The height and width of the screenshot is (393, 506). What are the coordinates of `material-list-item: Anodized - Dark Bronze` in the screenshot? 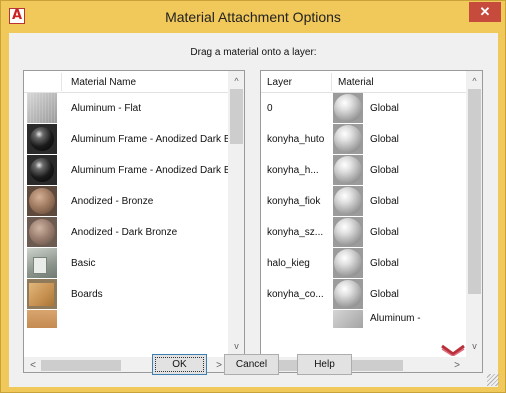 It's located at (126, 232).